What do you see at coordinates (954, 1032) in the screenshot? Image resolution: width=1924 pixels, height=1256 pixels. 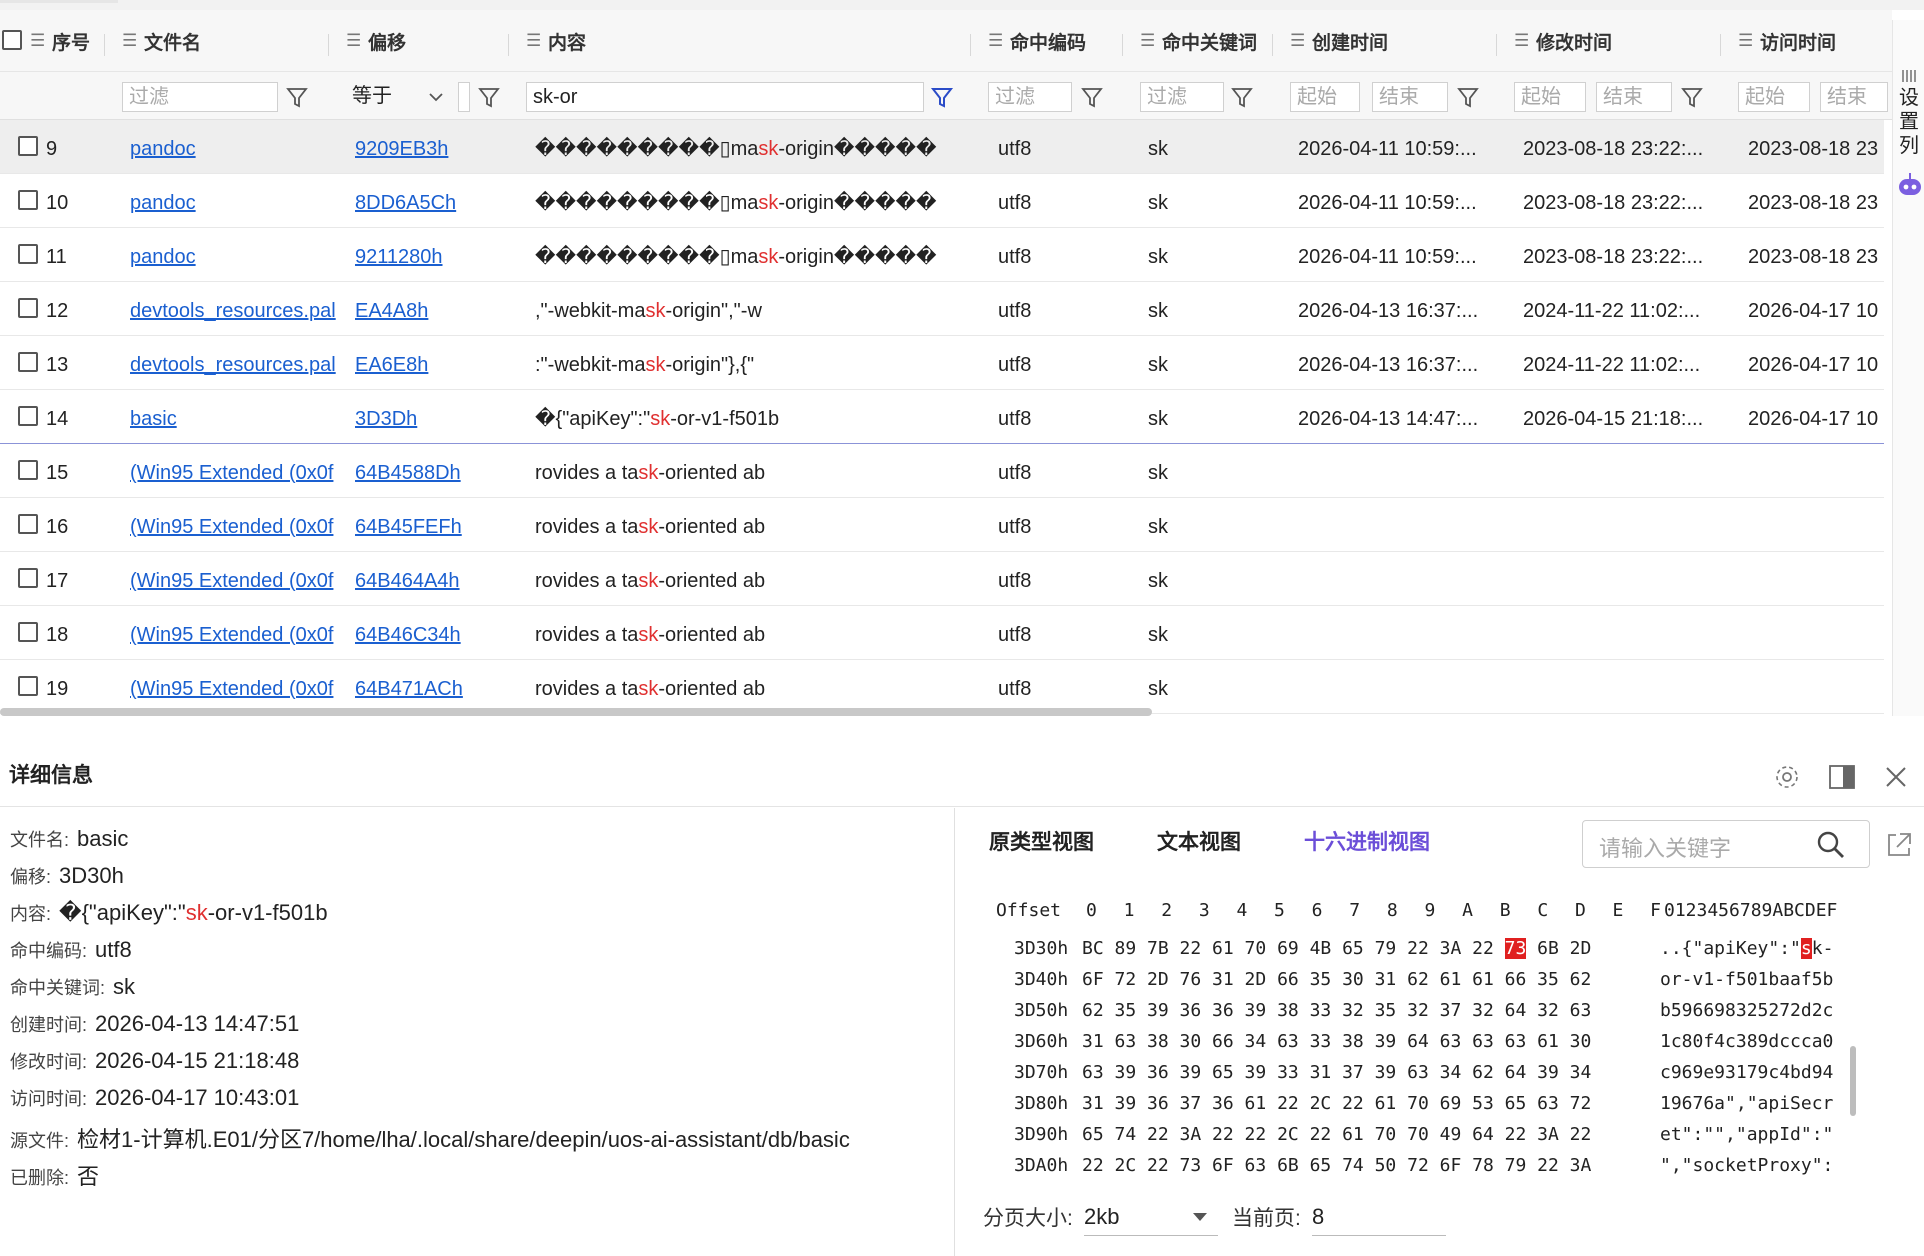 I see `panel-splitter` at bounding box center [954, 1032].